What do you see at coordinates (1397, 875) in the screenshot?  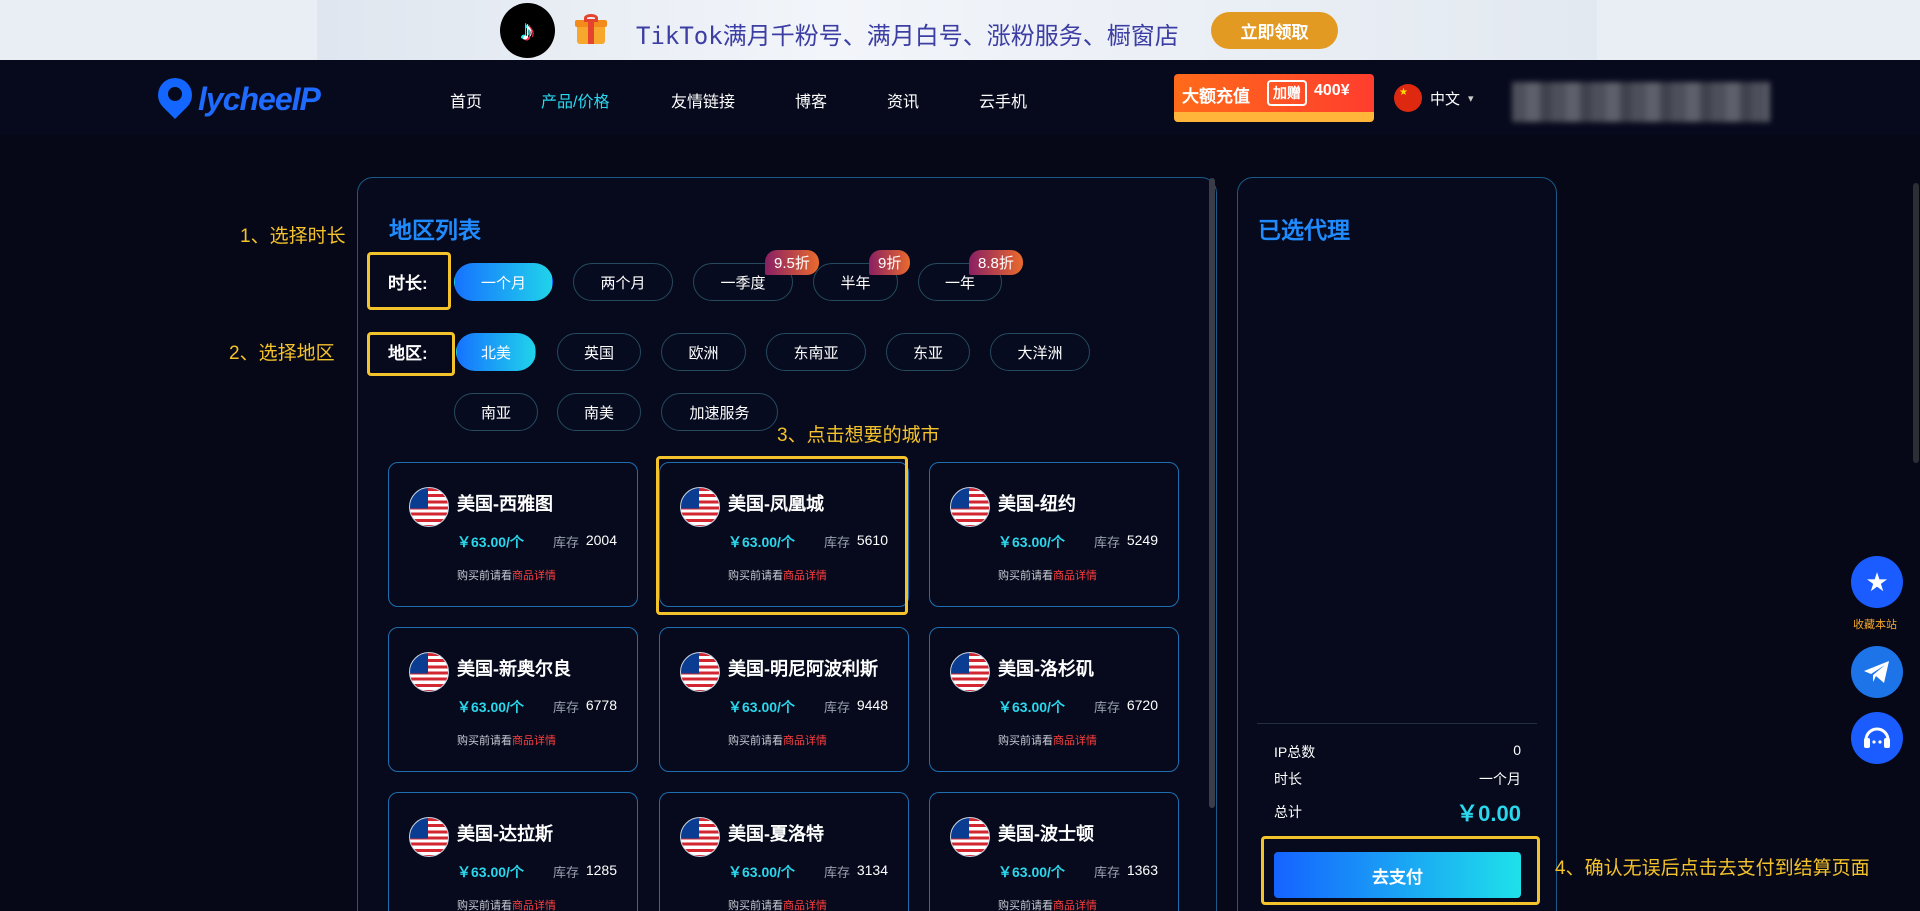 I see `pay-button: 去支付` at bounding box center [1397, 875].